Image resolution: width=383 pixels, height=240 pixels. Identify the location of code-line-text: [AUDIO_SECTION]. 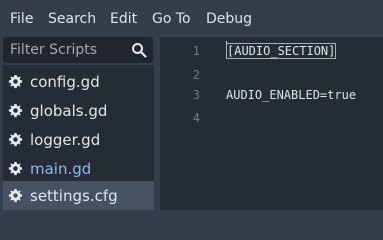
(281, 51).